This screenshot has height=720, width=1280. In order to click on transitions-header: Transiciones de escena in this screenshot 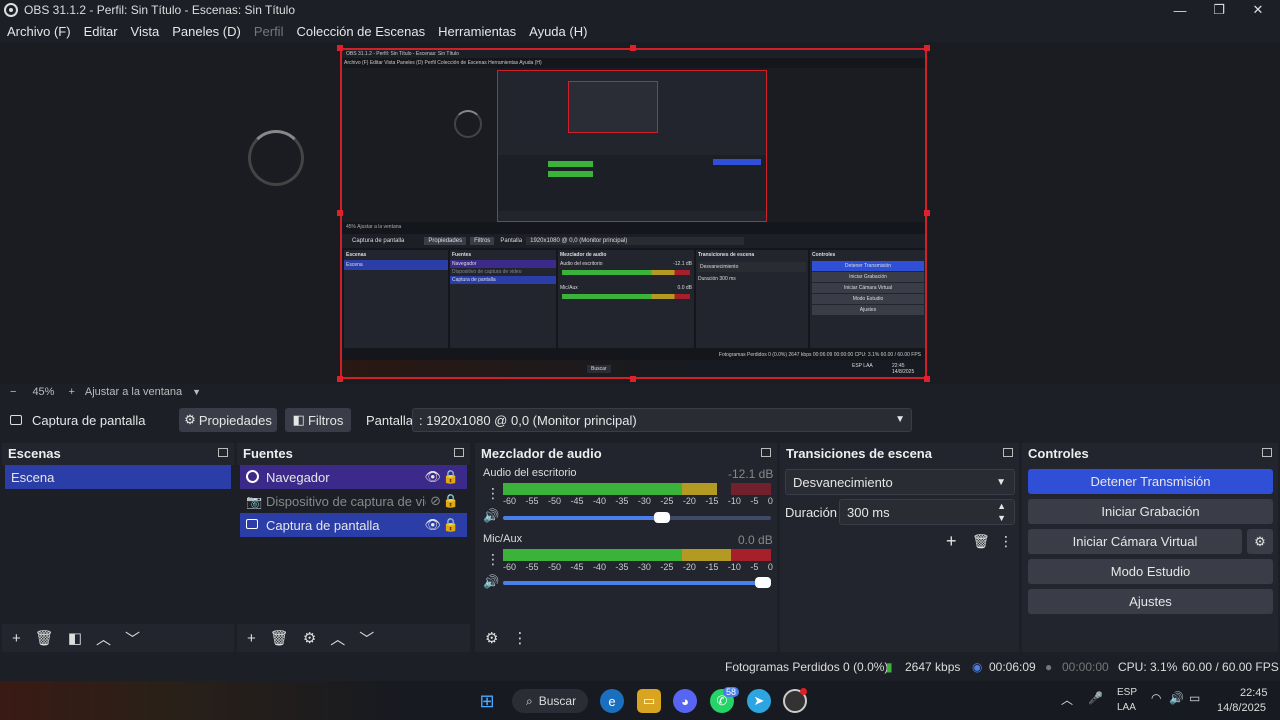, I will do `click(899, 453)`.